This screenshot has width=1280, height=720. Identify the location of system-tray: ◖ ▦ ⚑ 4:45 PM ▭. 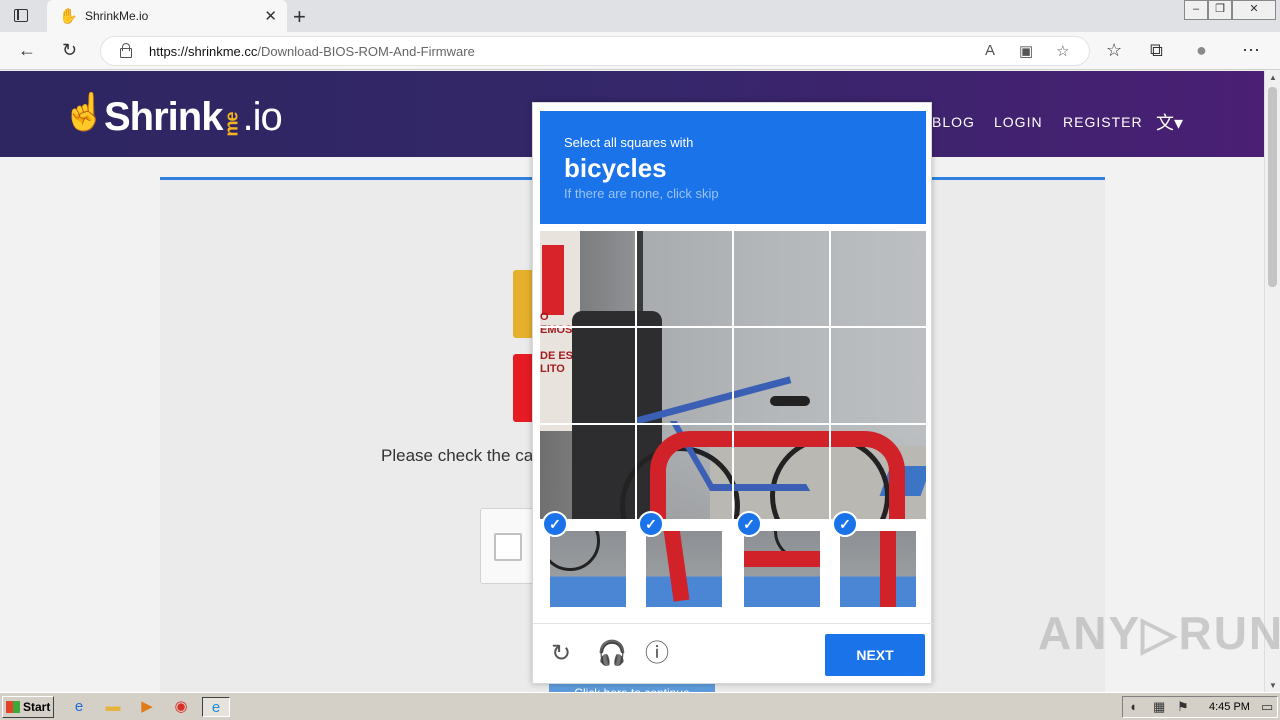
(1200, 707).